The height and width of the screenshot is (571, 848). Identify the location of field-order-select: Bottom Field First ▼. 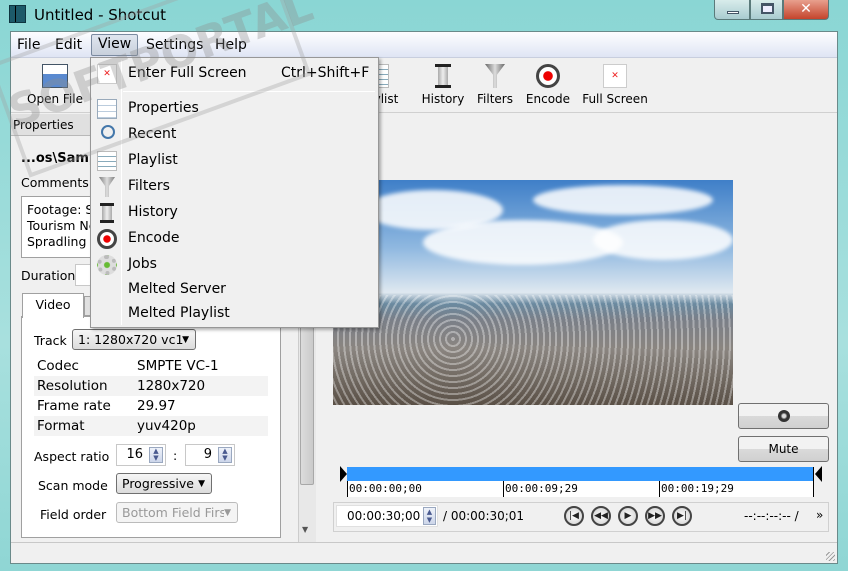
(177, 512).